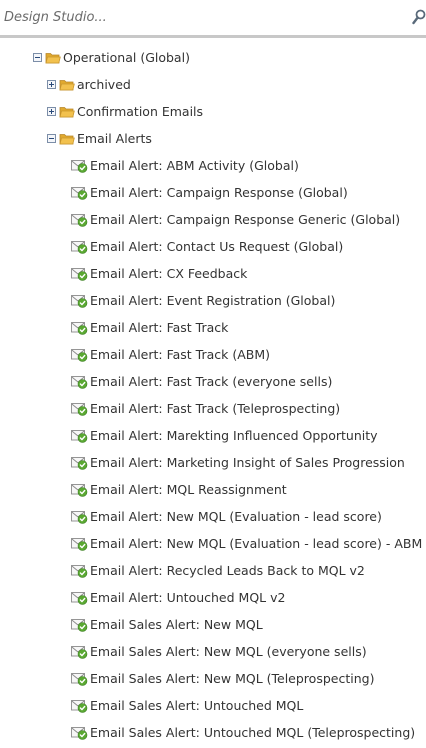 The height and width of the screenshot is (748, 426). Describe the element at coordinates (126, 57) in the screenshot. I see `tree-item-label: Operational (Global)` at that location.